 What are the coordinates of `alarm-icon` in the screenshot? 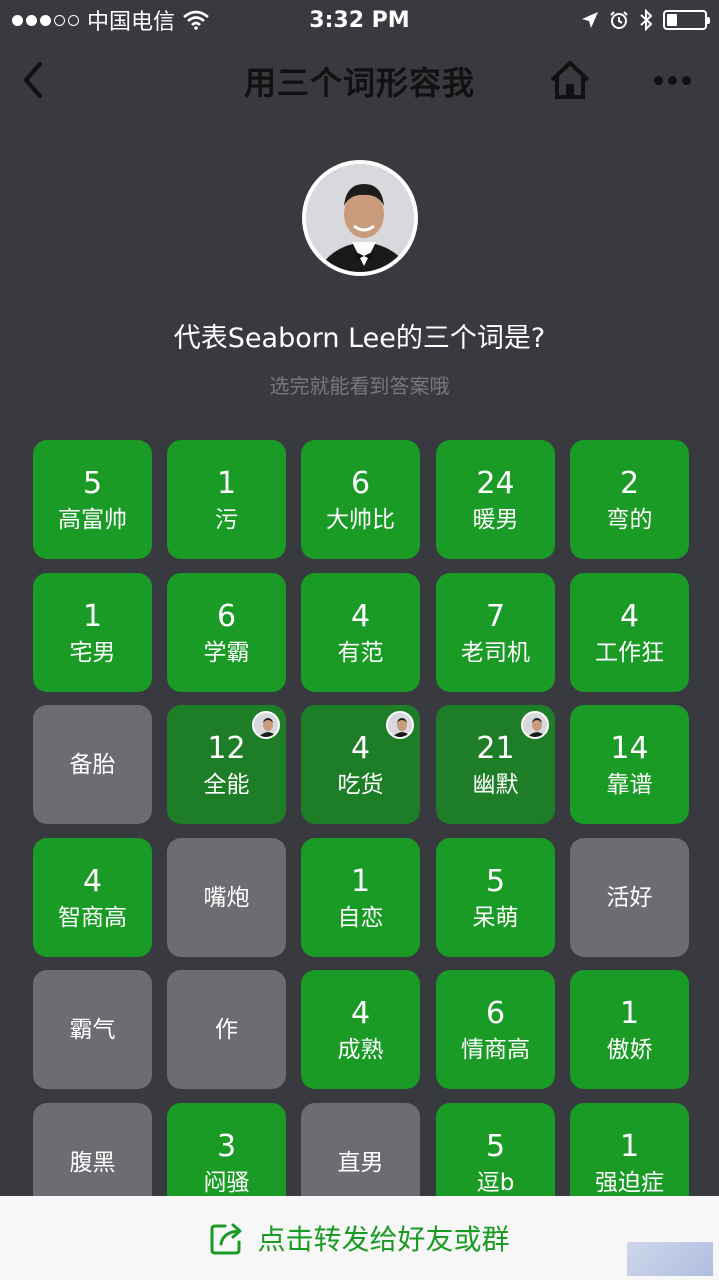 It's located at (619, 20).